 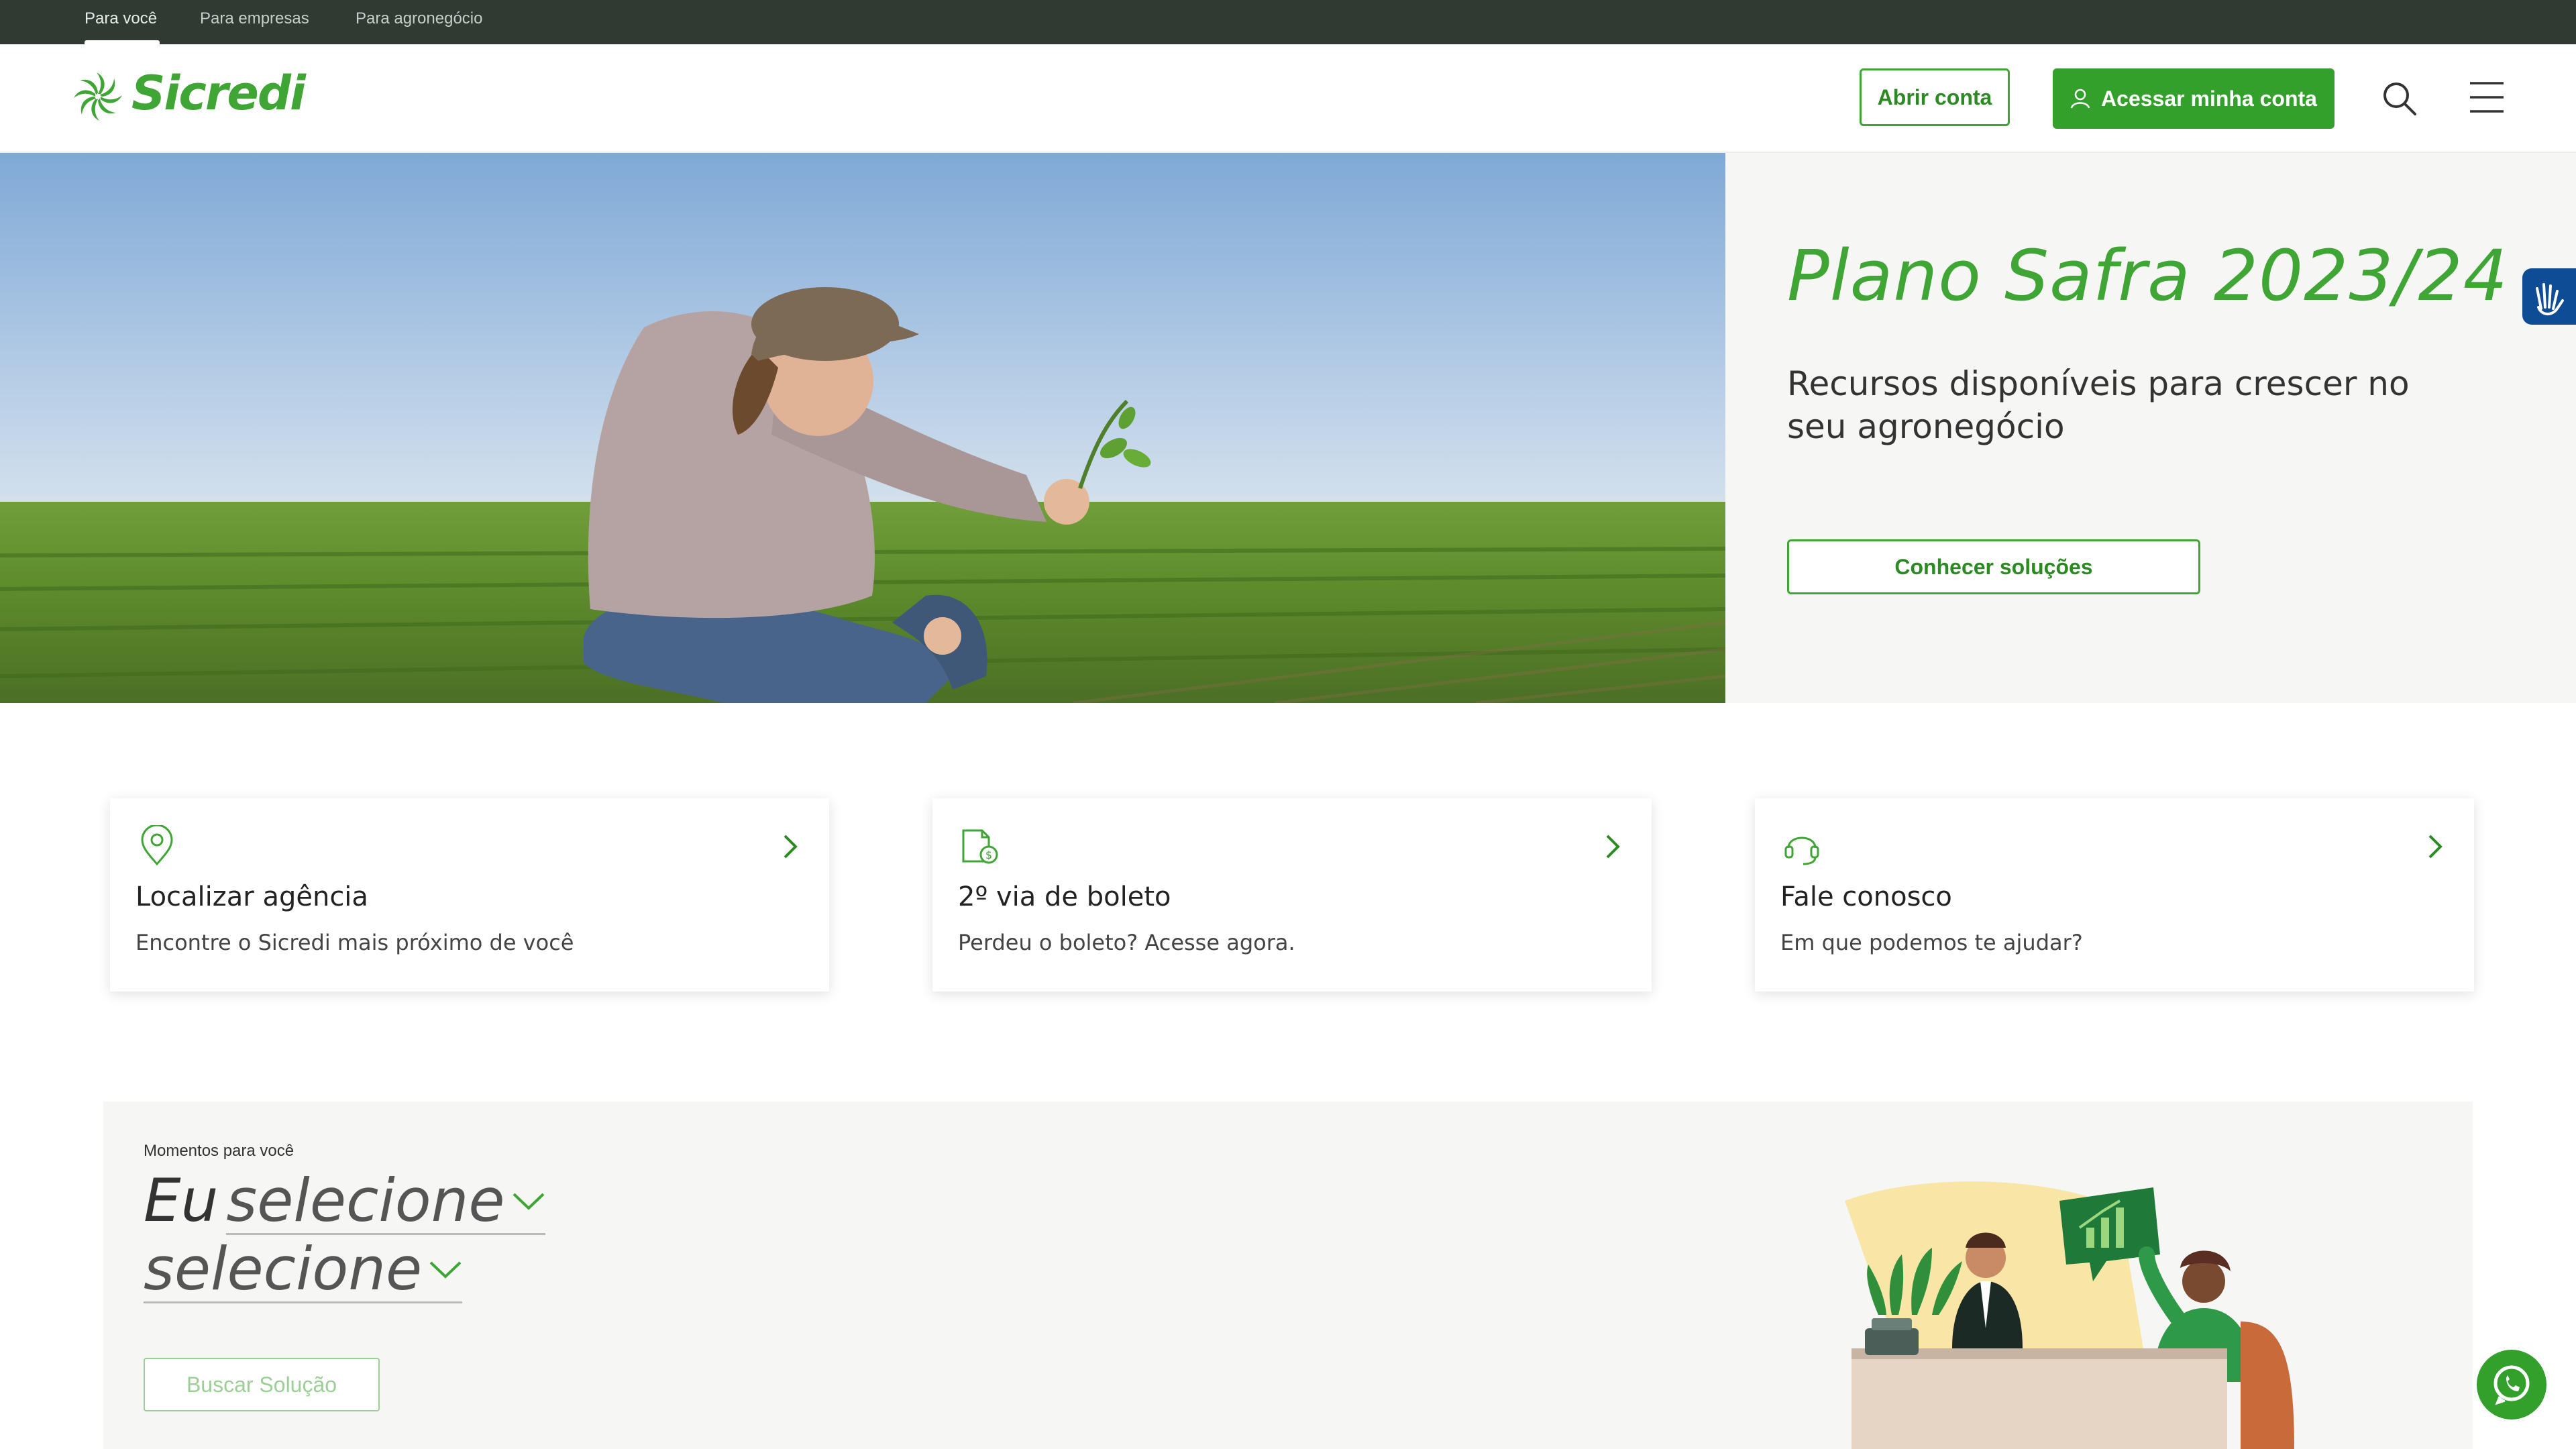 What do you see at coordinates (252, 896) in the screenshot?
I see `card-title: Localizar agência` at bounding box center [252, 896].